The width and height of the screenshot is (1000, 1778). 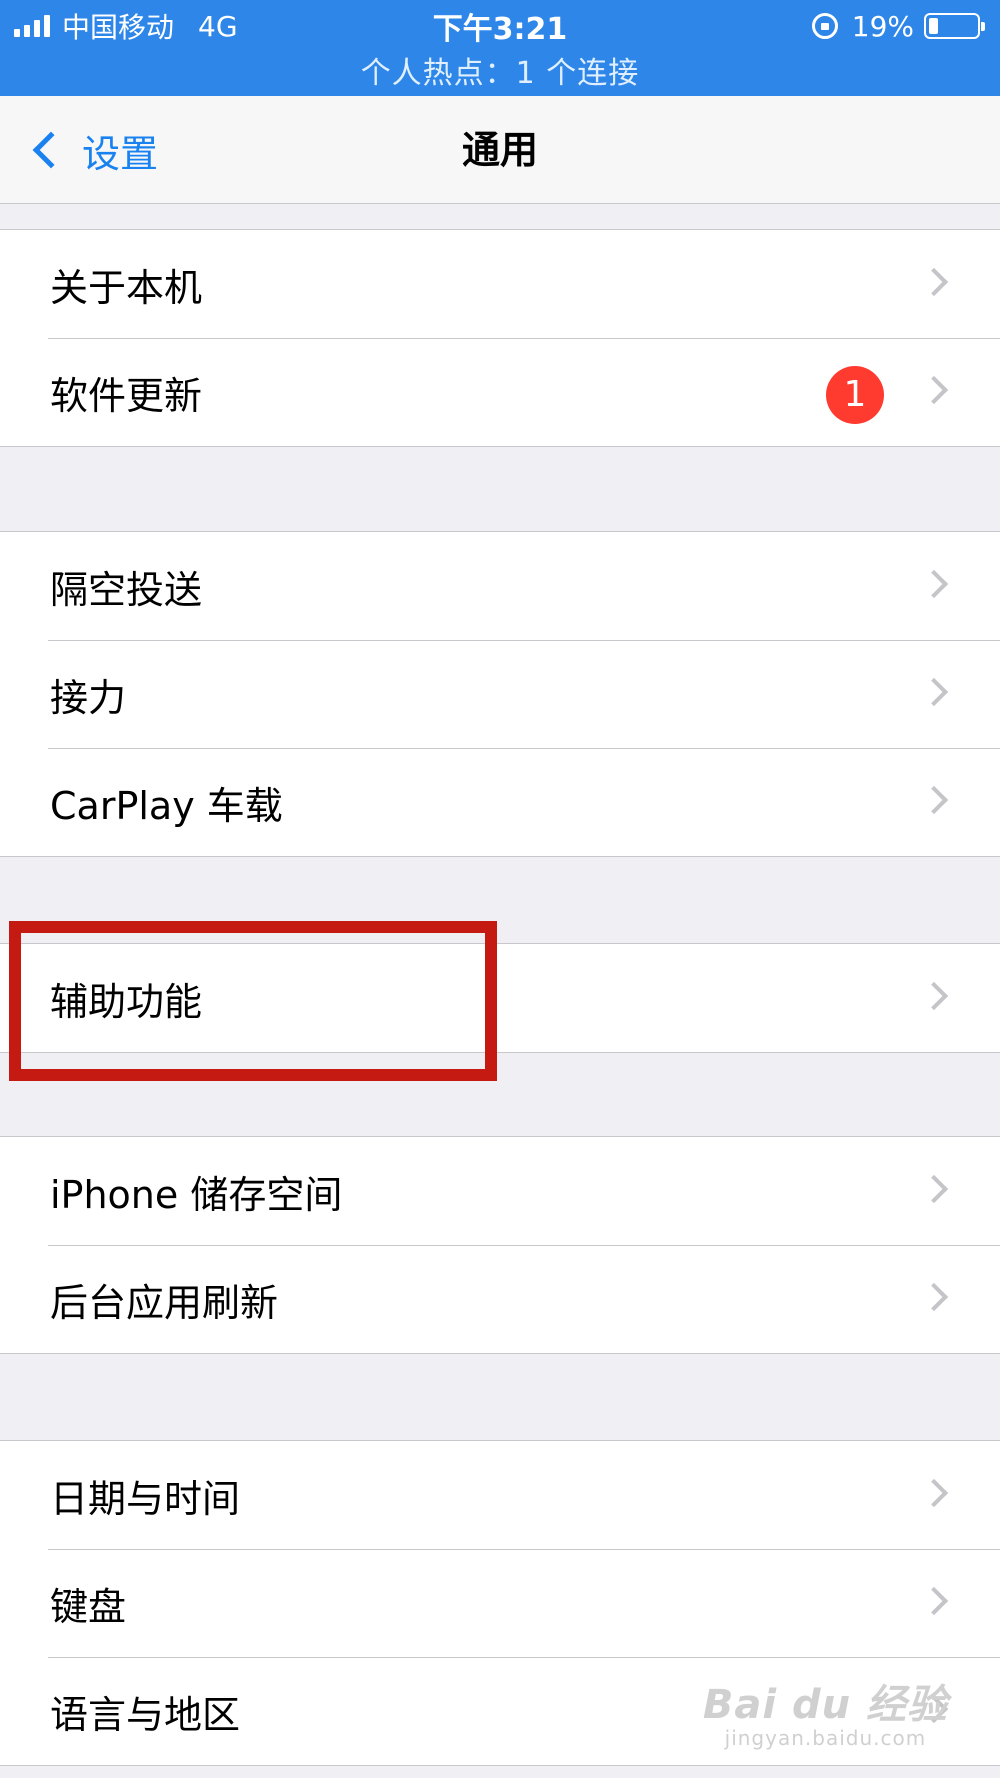 I want to click on watermark-brand: Bai du 经验, so click(x=825, y=1705).